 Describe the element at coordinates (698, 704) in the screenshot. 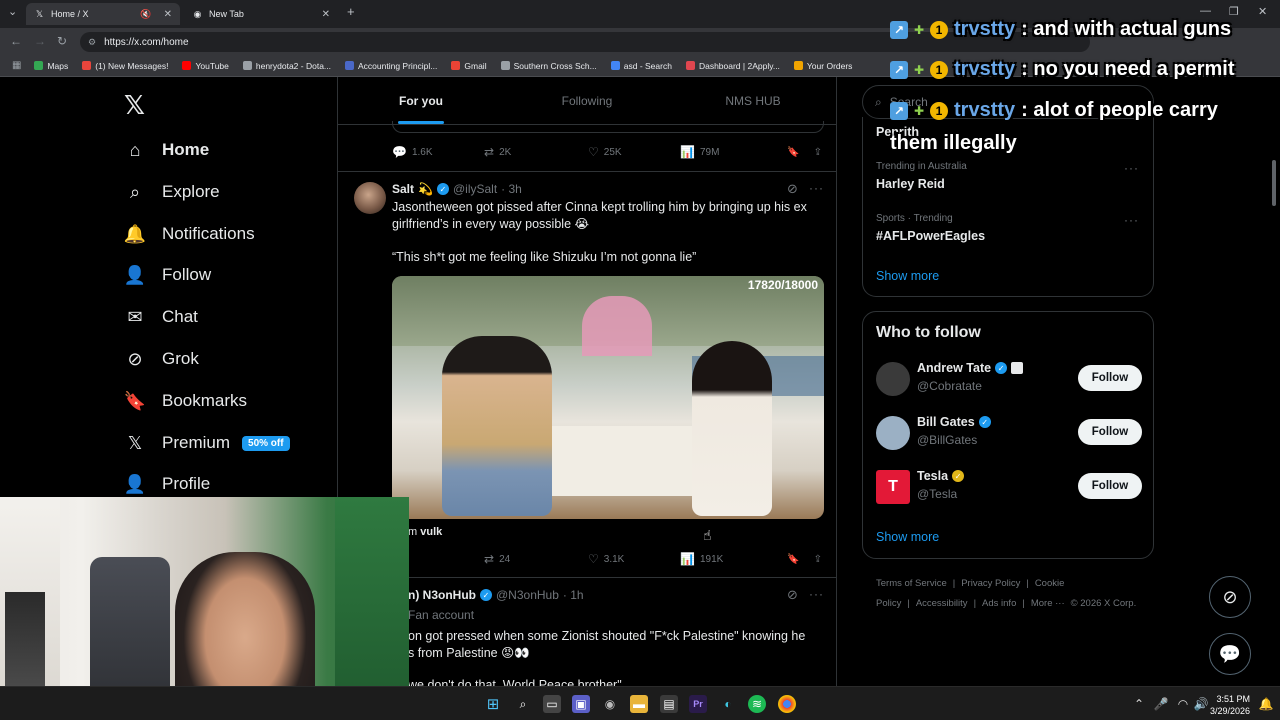

I see `premiere-icon: Pr` at that location.